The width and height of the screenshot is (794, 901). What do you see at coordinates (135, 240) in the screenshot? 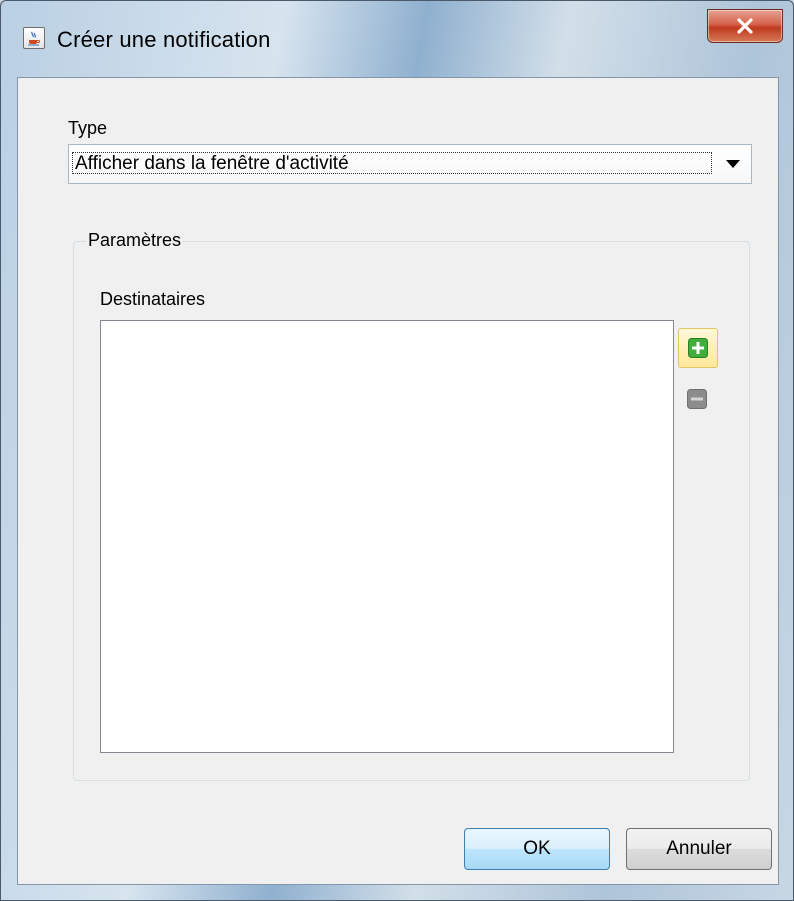
I see `parameters-legend: Paramètres` at bounding box center [135, 240].